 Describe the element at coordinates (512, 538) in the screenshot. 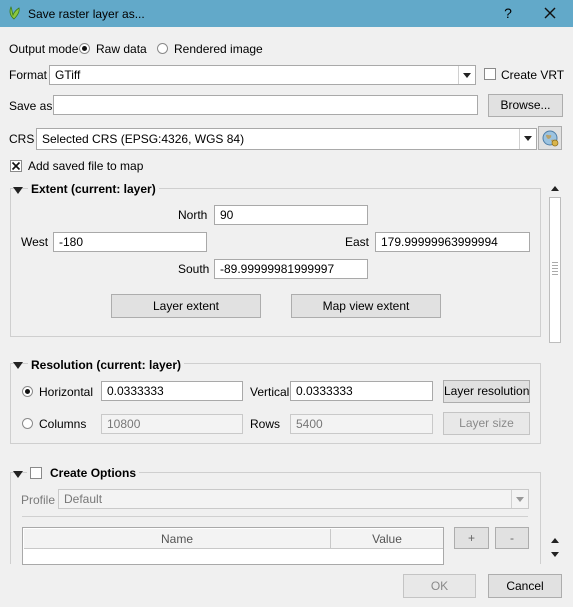

I see `remove-option-button: -` at that location.